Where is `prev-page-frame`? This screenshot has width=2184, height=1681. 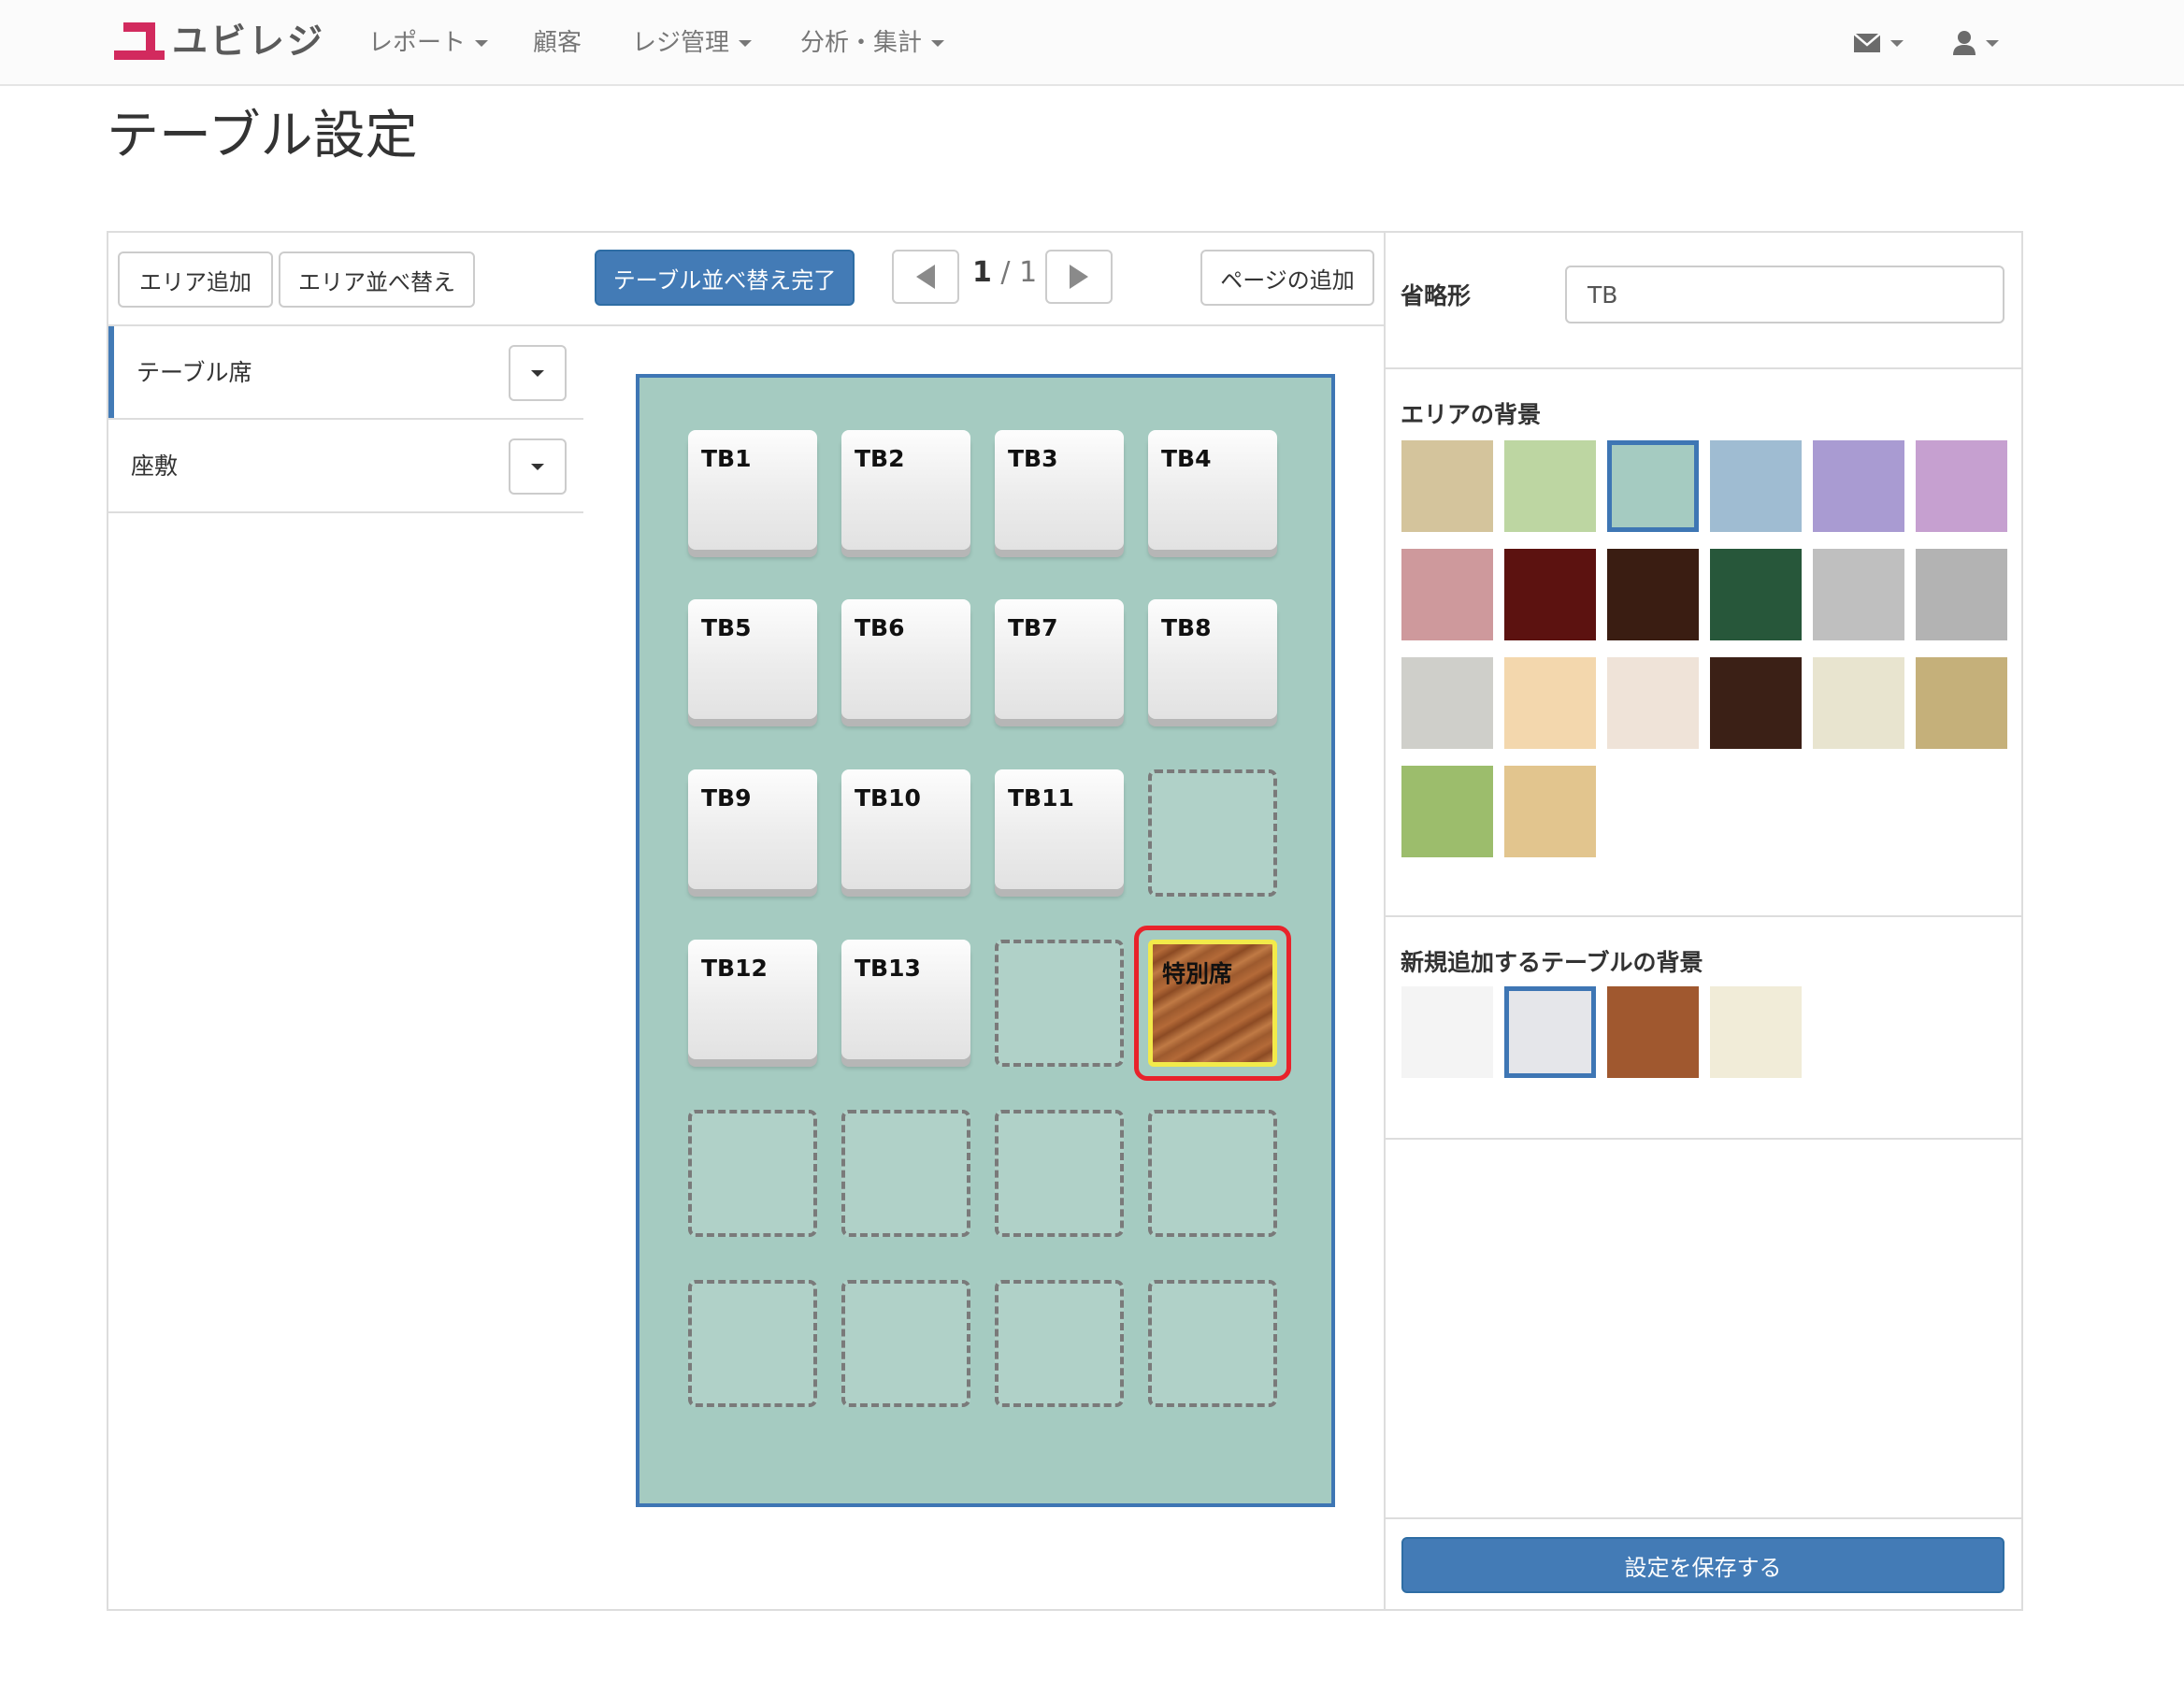 prev-page-frame is located at coordinates (925, 277).